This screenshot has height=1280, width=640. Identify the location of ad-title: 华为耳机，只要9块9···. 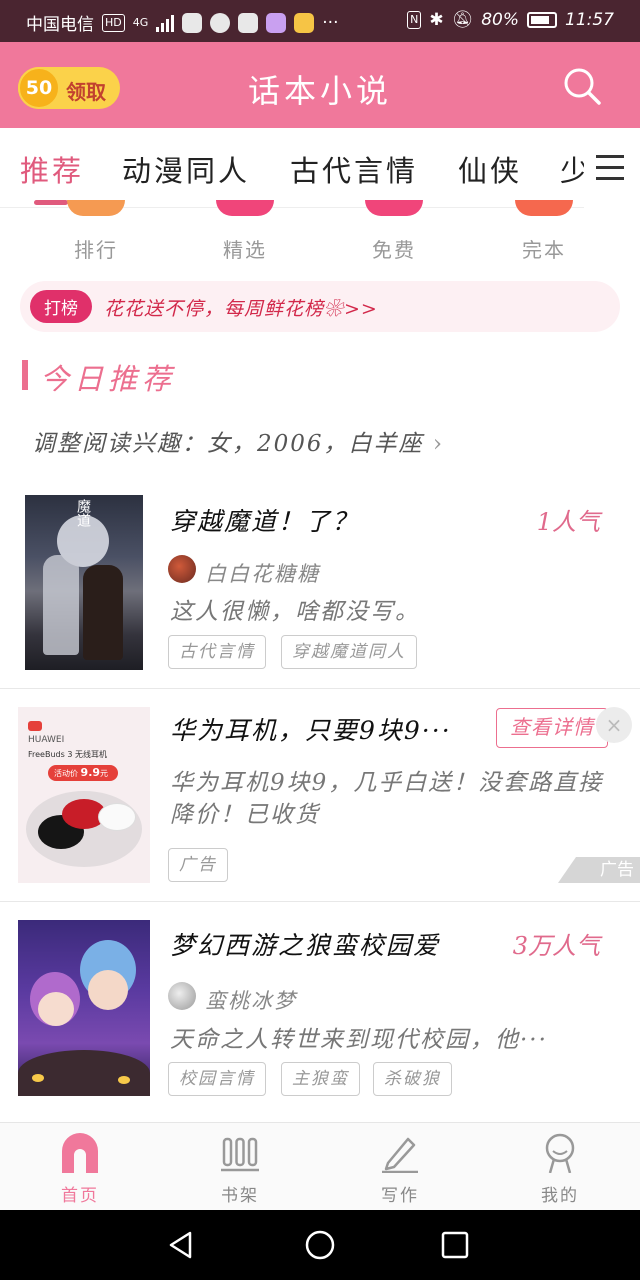
(311, 730).